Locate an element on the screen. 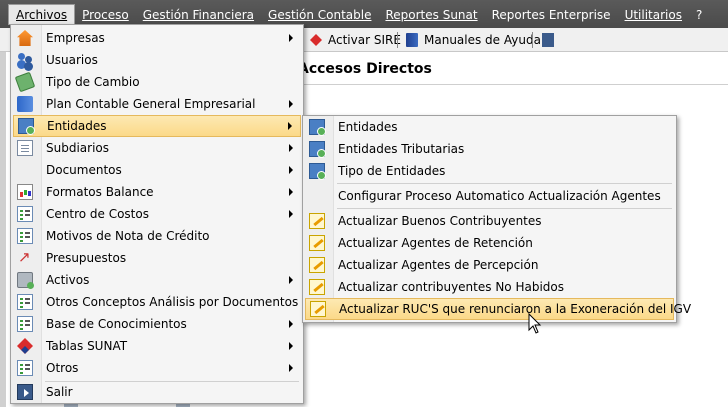  menu-item-centro-de-costos: Centro de Costos is located at coordinates (157, 214).